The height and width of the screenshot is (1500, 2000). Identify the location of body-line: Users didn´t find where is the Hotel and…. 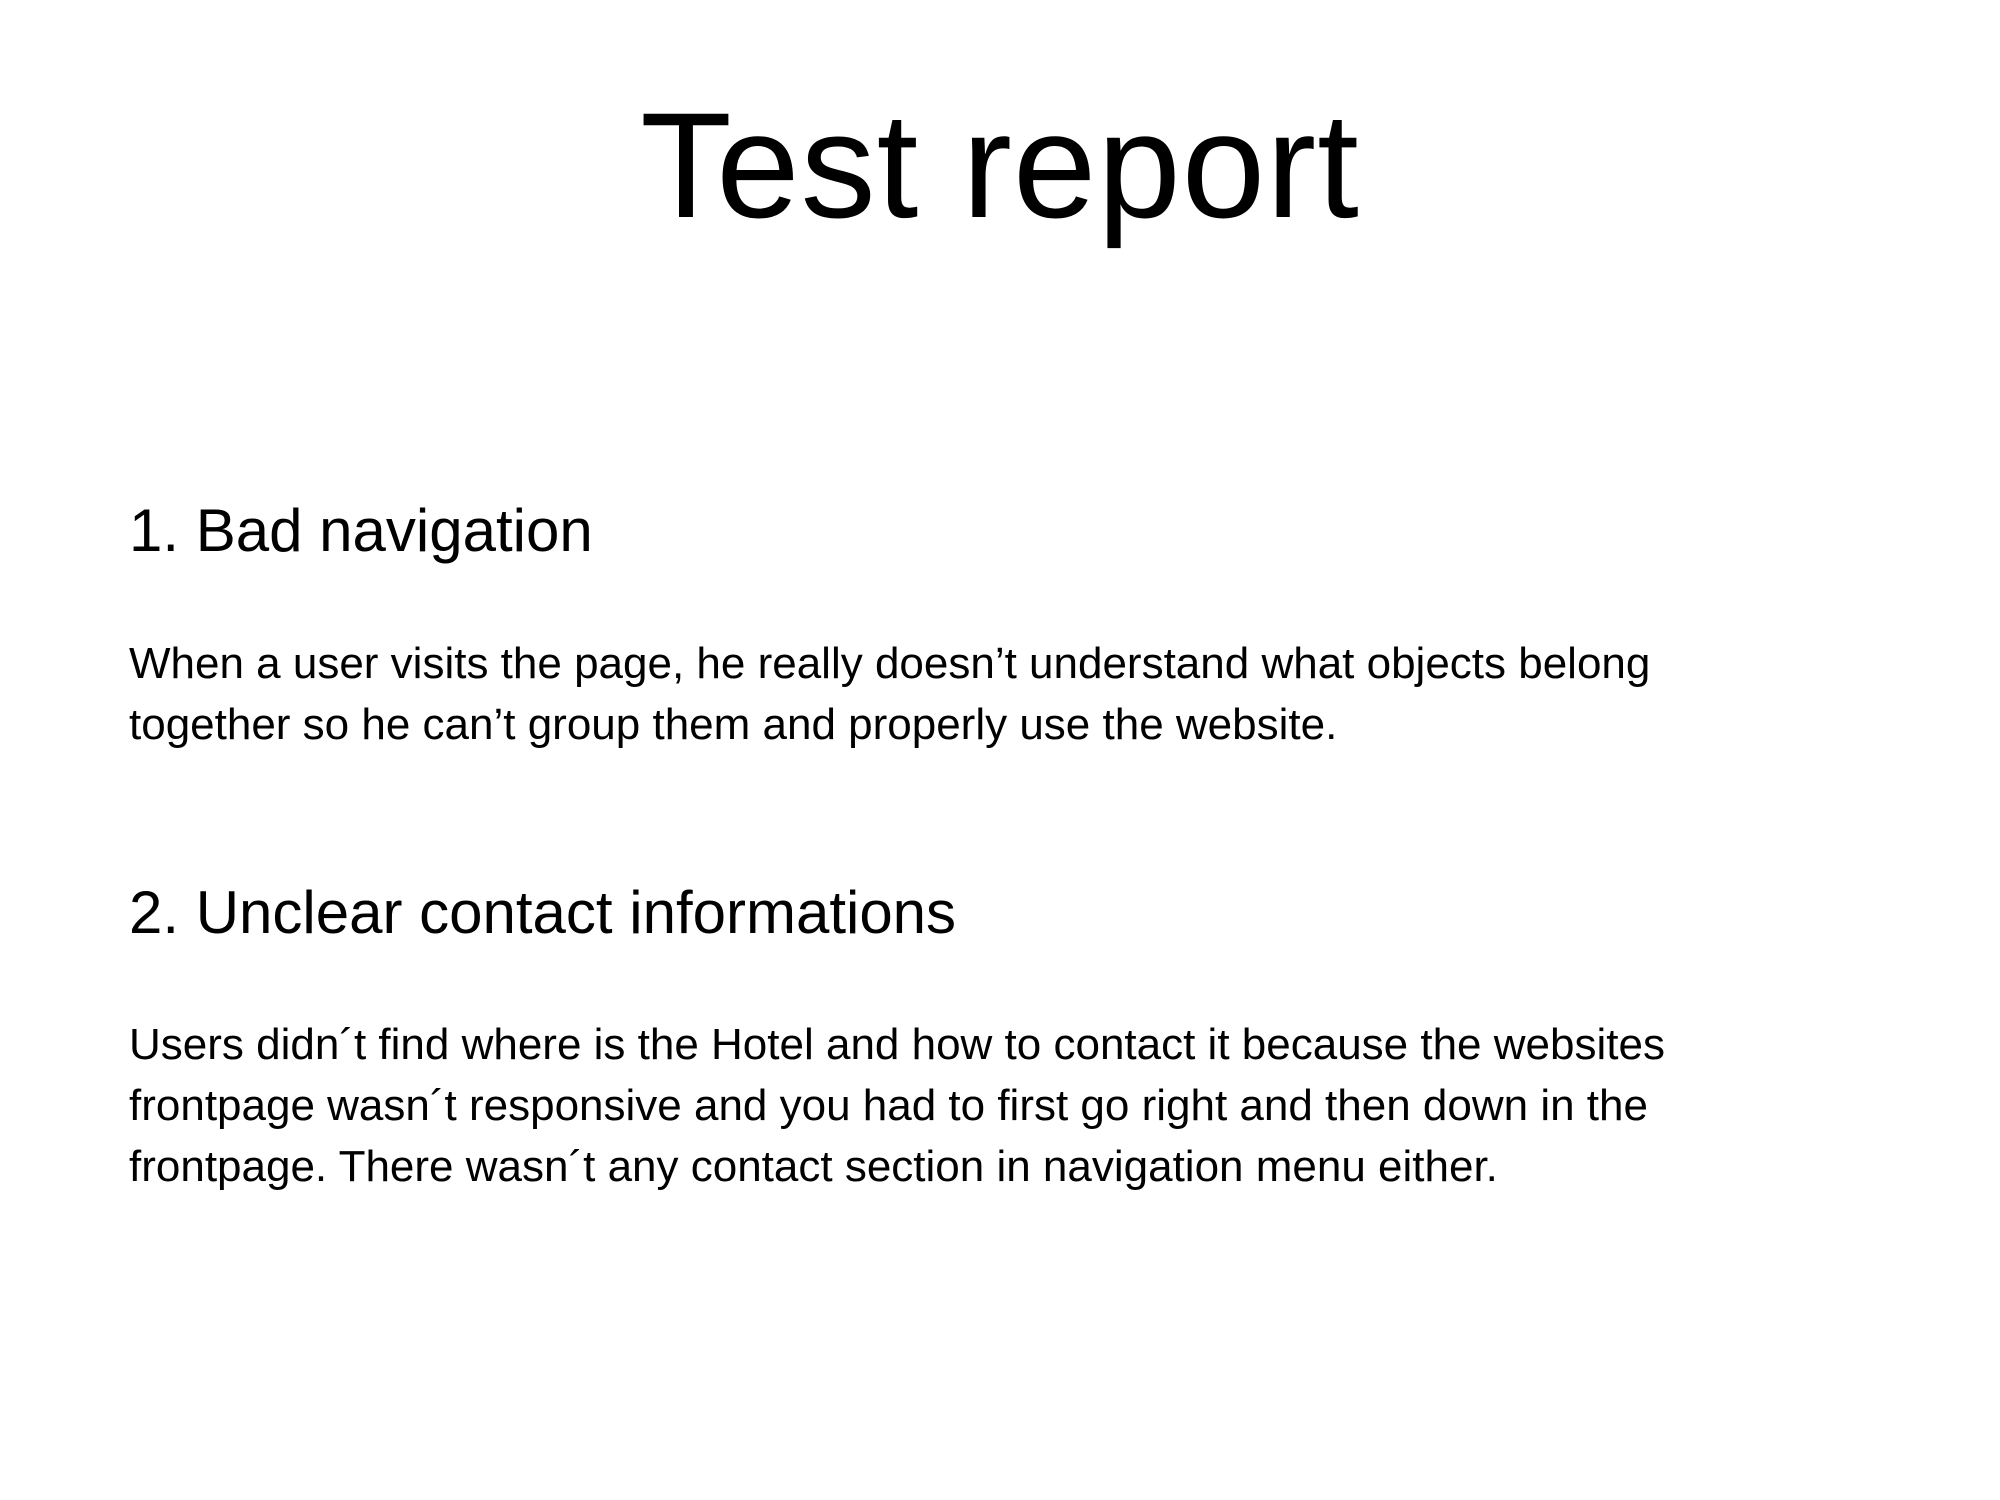
(897, 1044).